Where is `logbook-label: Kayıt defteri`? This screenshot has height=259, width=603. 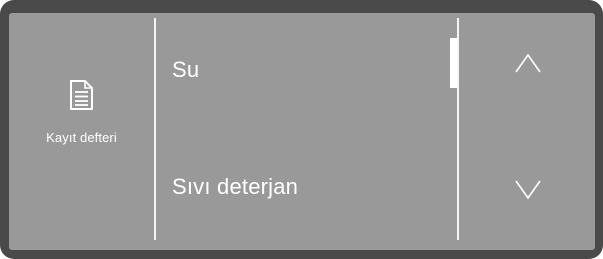 logbook-label: Kayıt defteri is located at coordinates (81, 137).